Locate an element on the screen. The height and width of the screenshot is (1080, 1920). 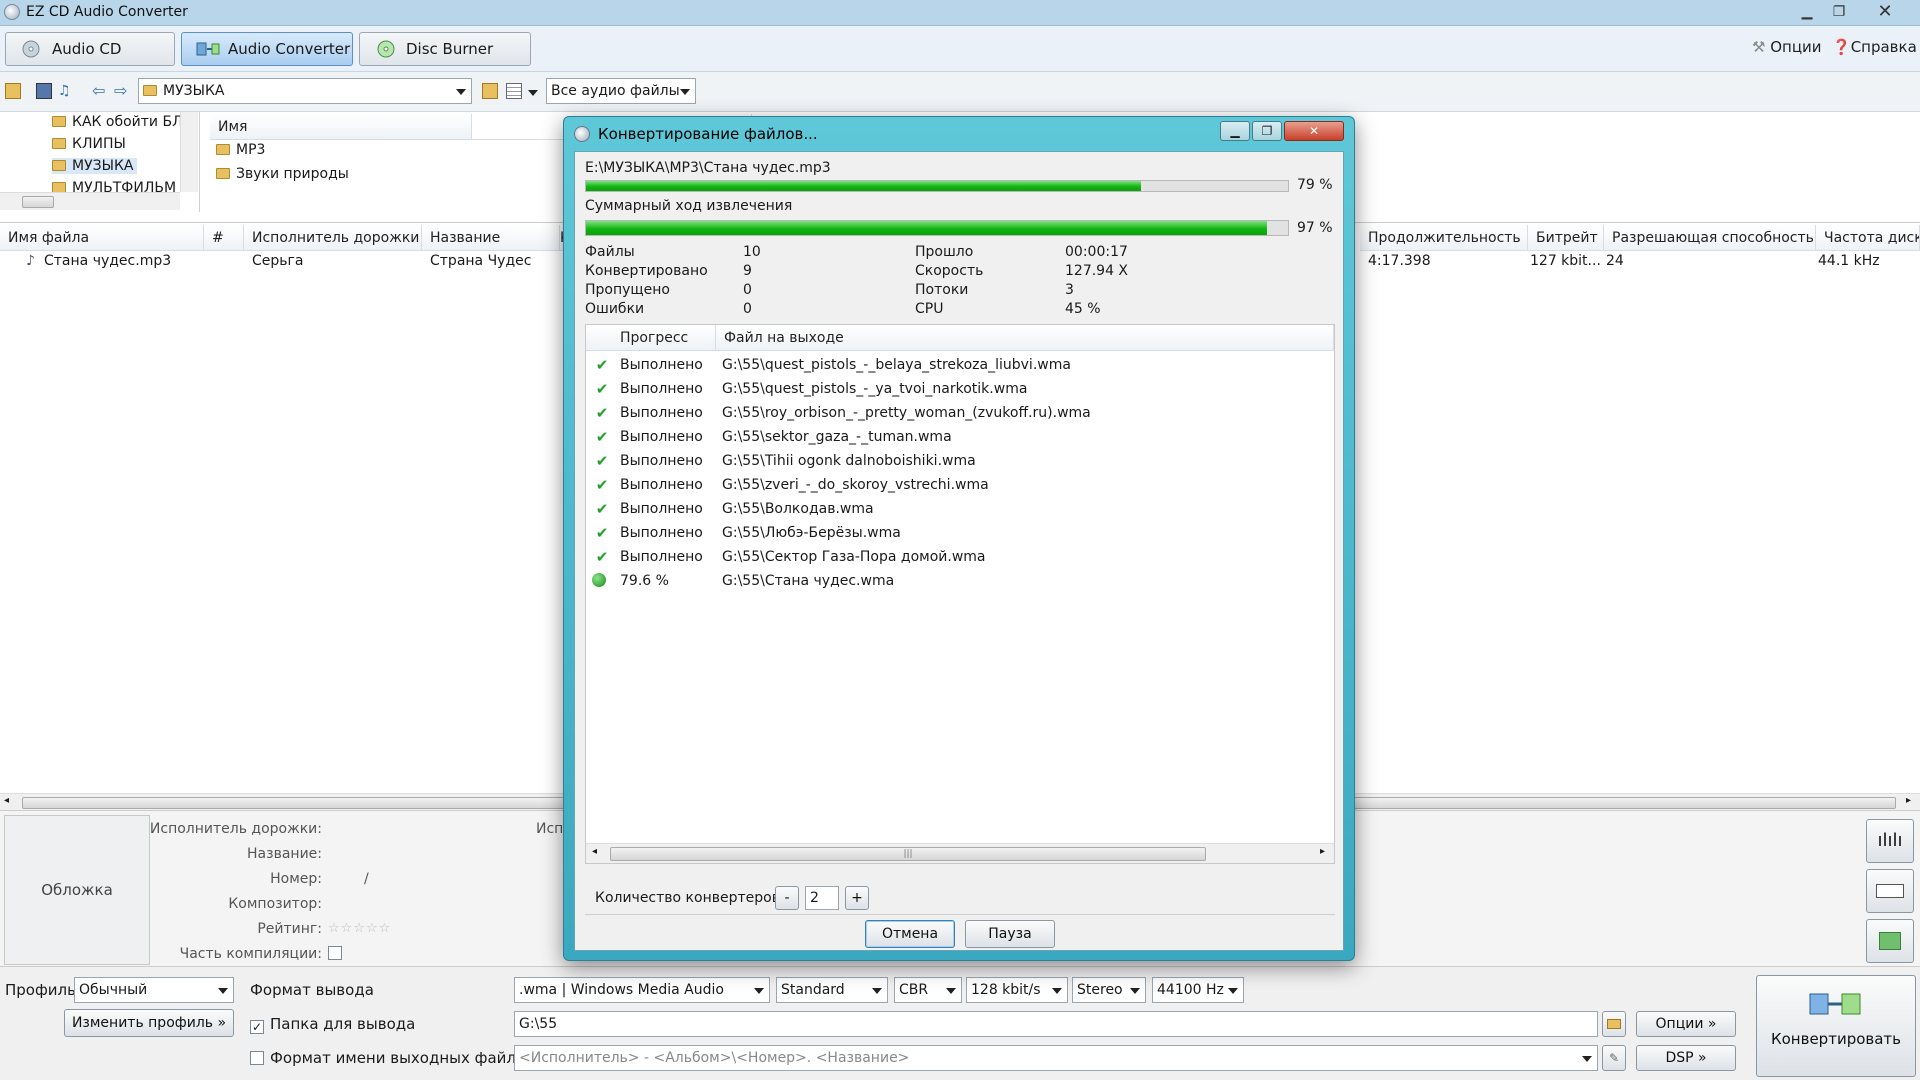
options-link: ⚒ Опции is located at coordinates (1787, 47).